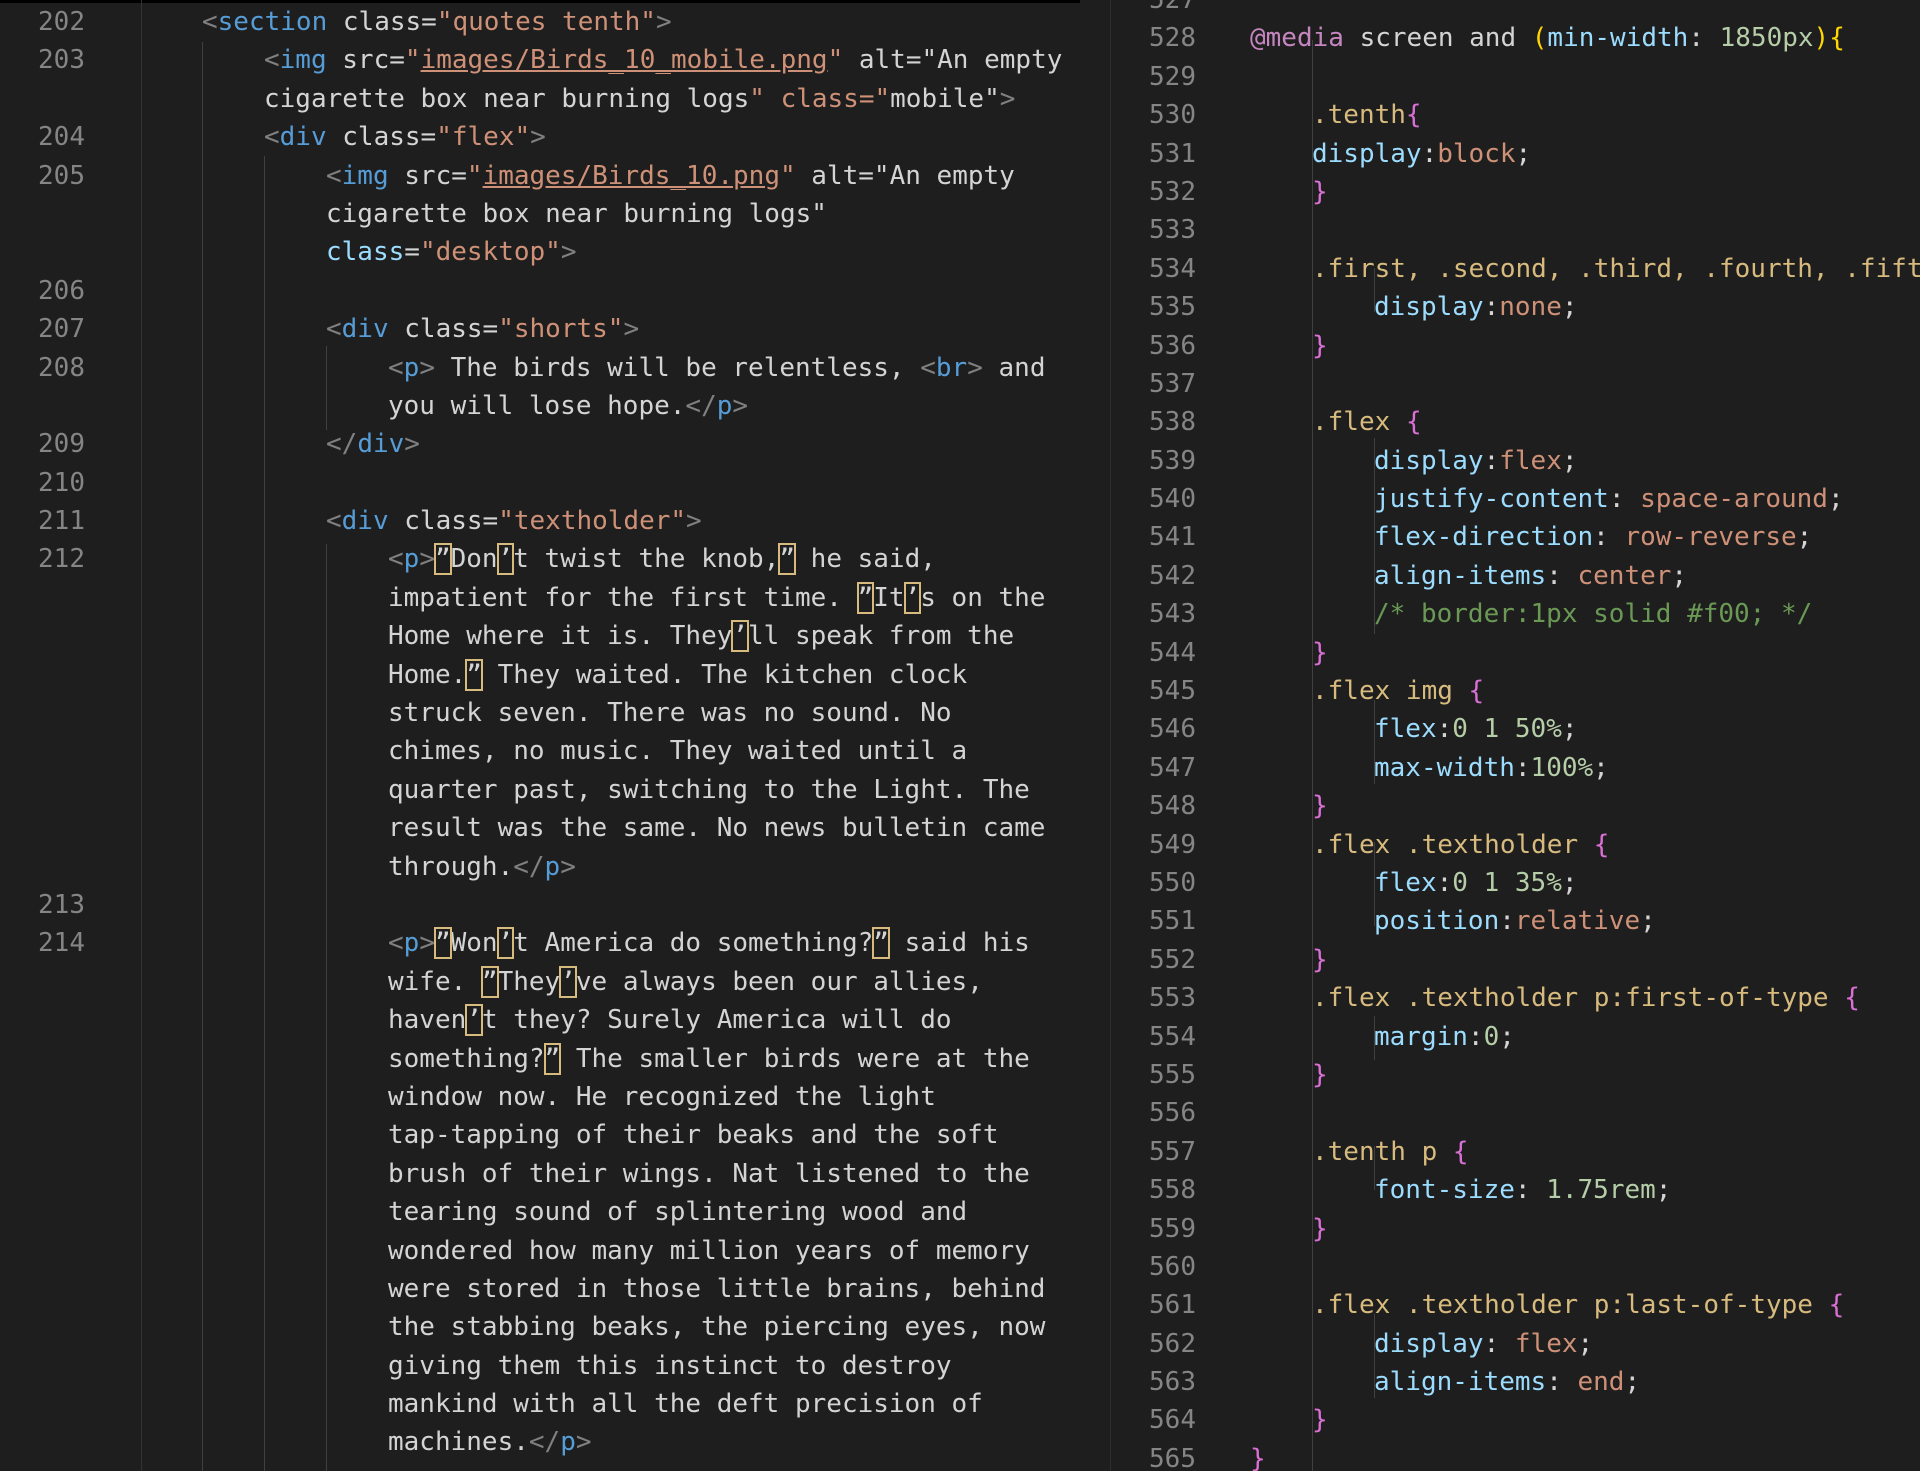 The image size is (1920, 1471). I want to click on code-line: 206, so click(540, 291).